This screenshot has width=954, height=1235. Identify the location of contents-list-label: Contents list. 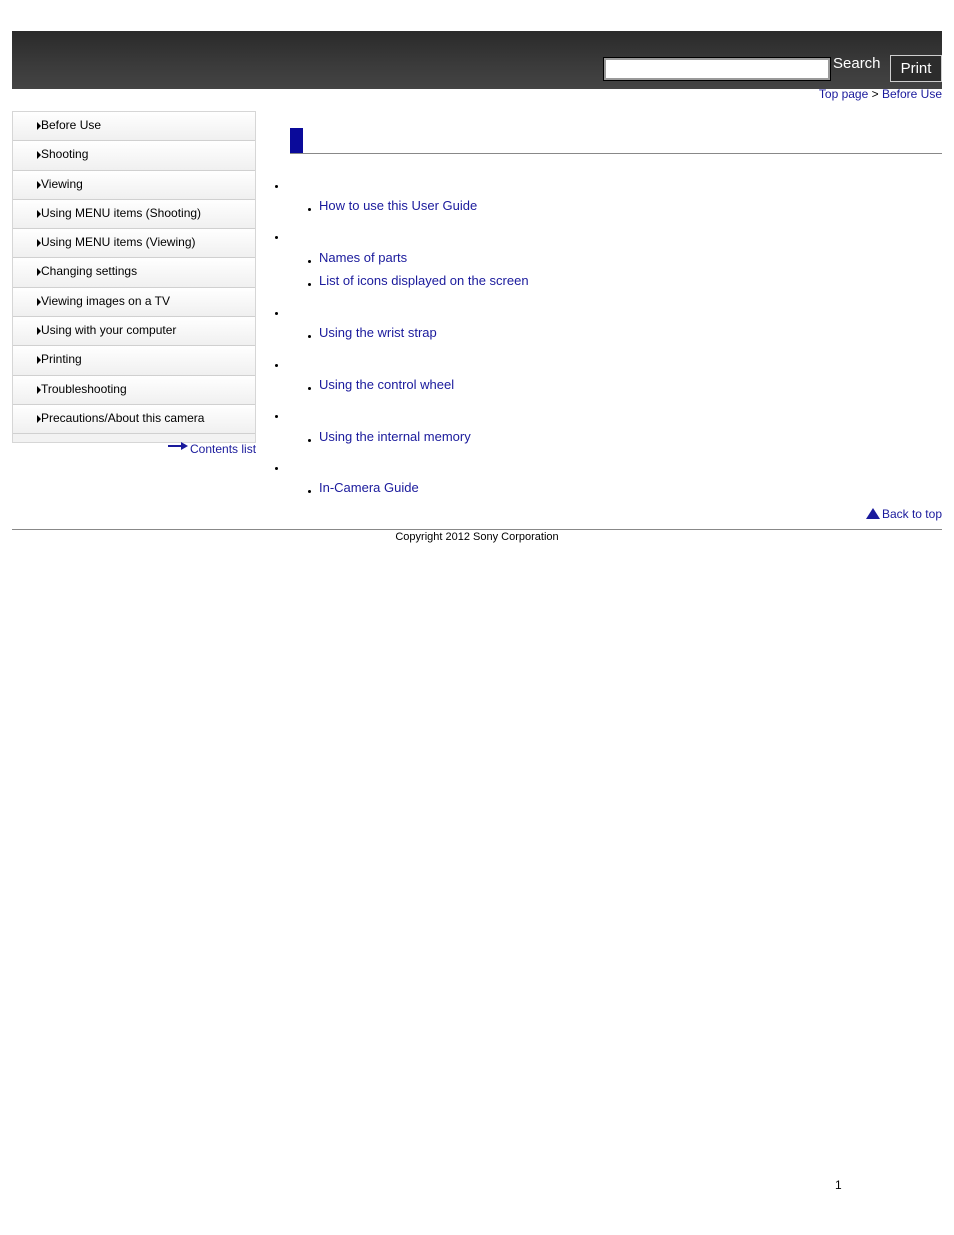
(223, 449).